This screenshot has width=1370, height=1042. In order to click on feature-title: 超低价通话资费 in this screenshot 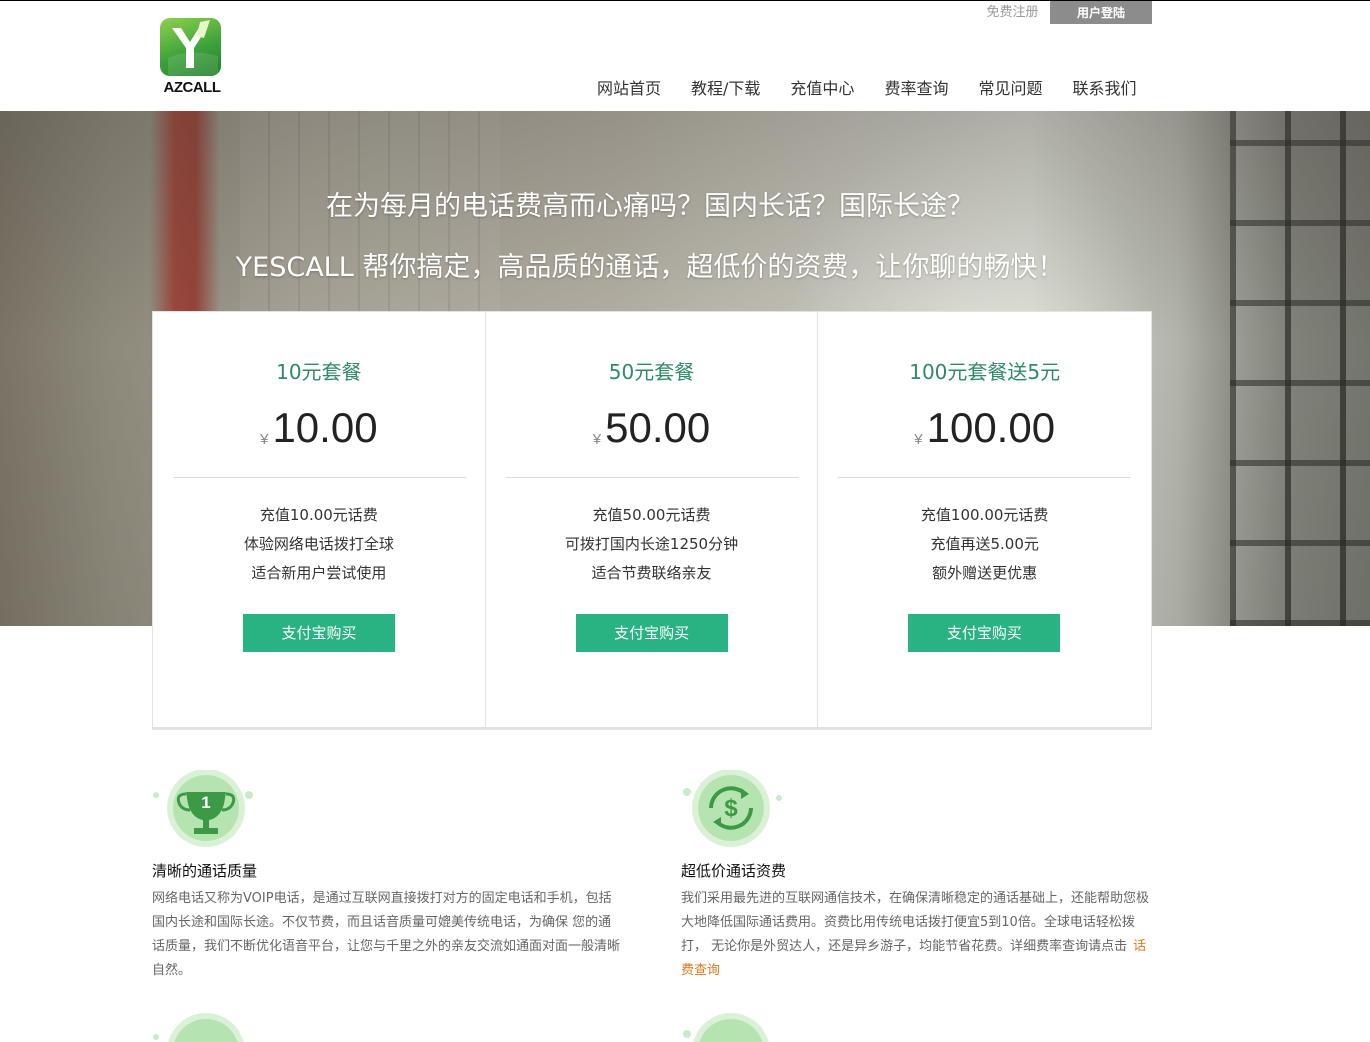, I will do `click(734, 871)`.